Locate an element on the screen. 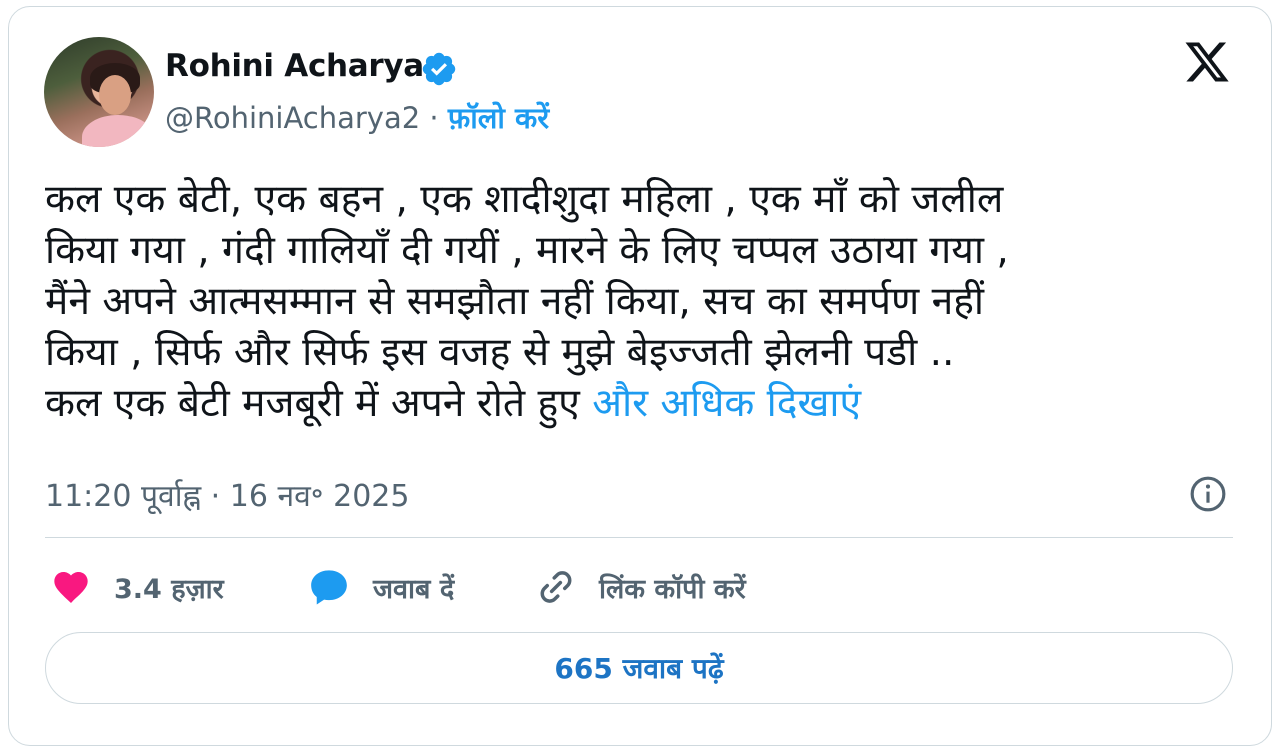  follow-button: फ़ॉलो करें is located at coordinates (498, 118).